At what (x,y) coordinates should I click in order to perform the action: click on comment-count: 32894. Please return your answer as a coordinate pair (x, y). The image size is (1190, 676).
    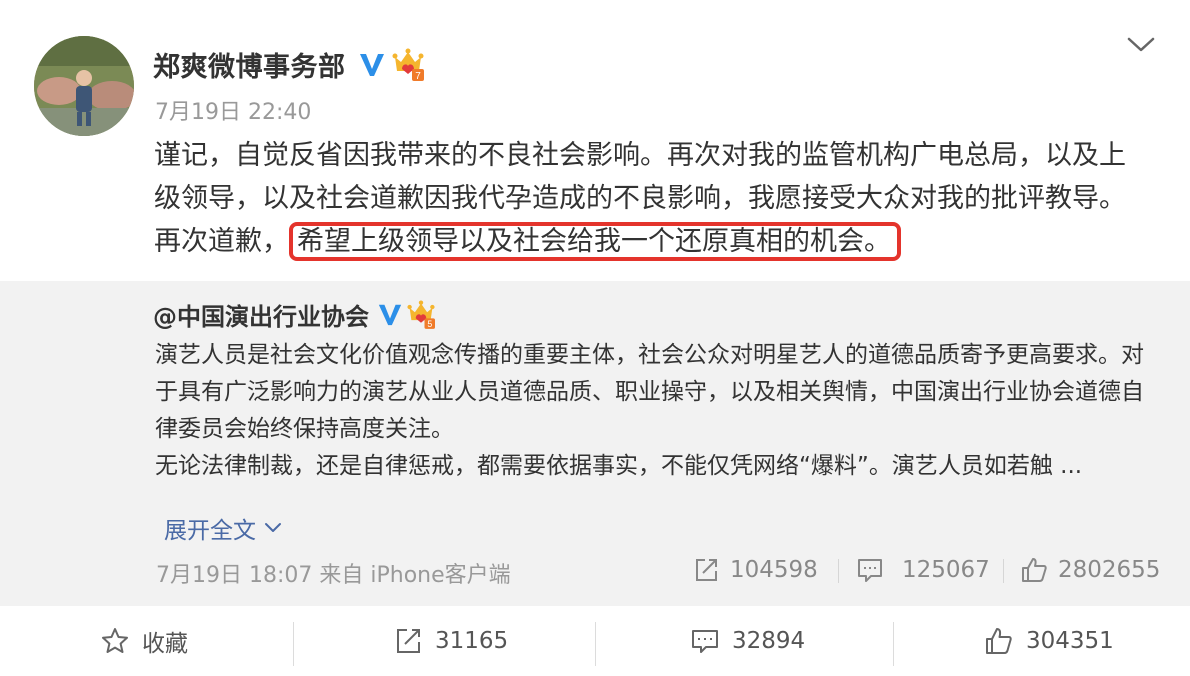
    Looking at the image, I should click on (769, 641).